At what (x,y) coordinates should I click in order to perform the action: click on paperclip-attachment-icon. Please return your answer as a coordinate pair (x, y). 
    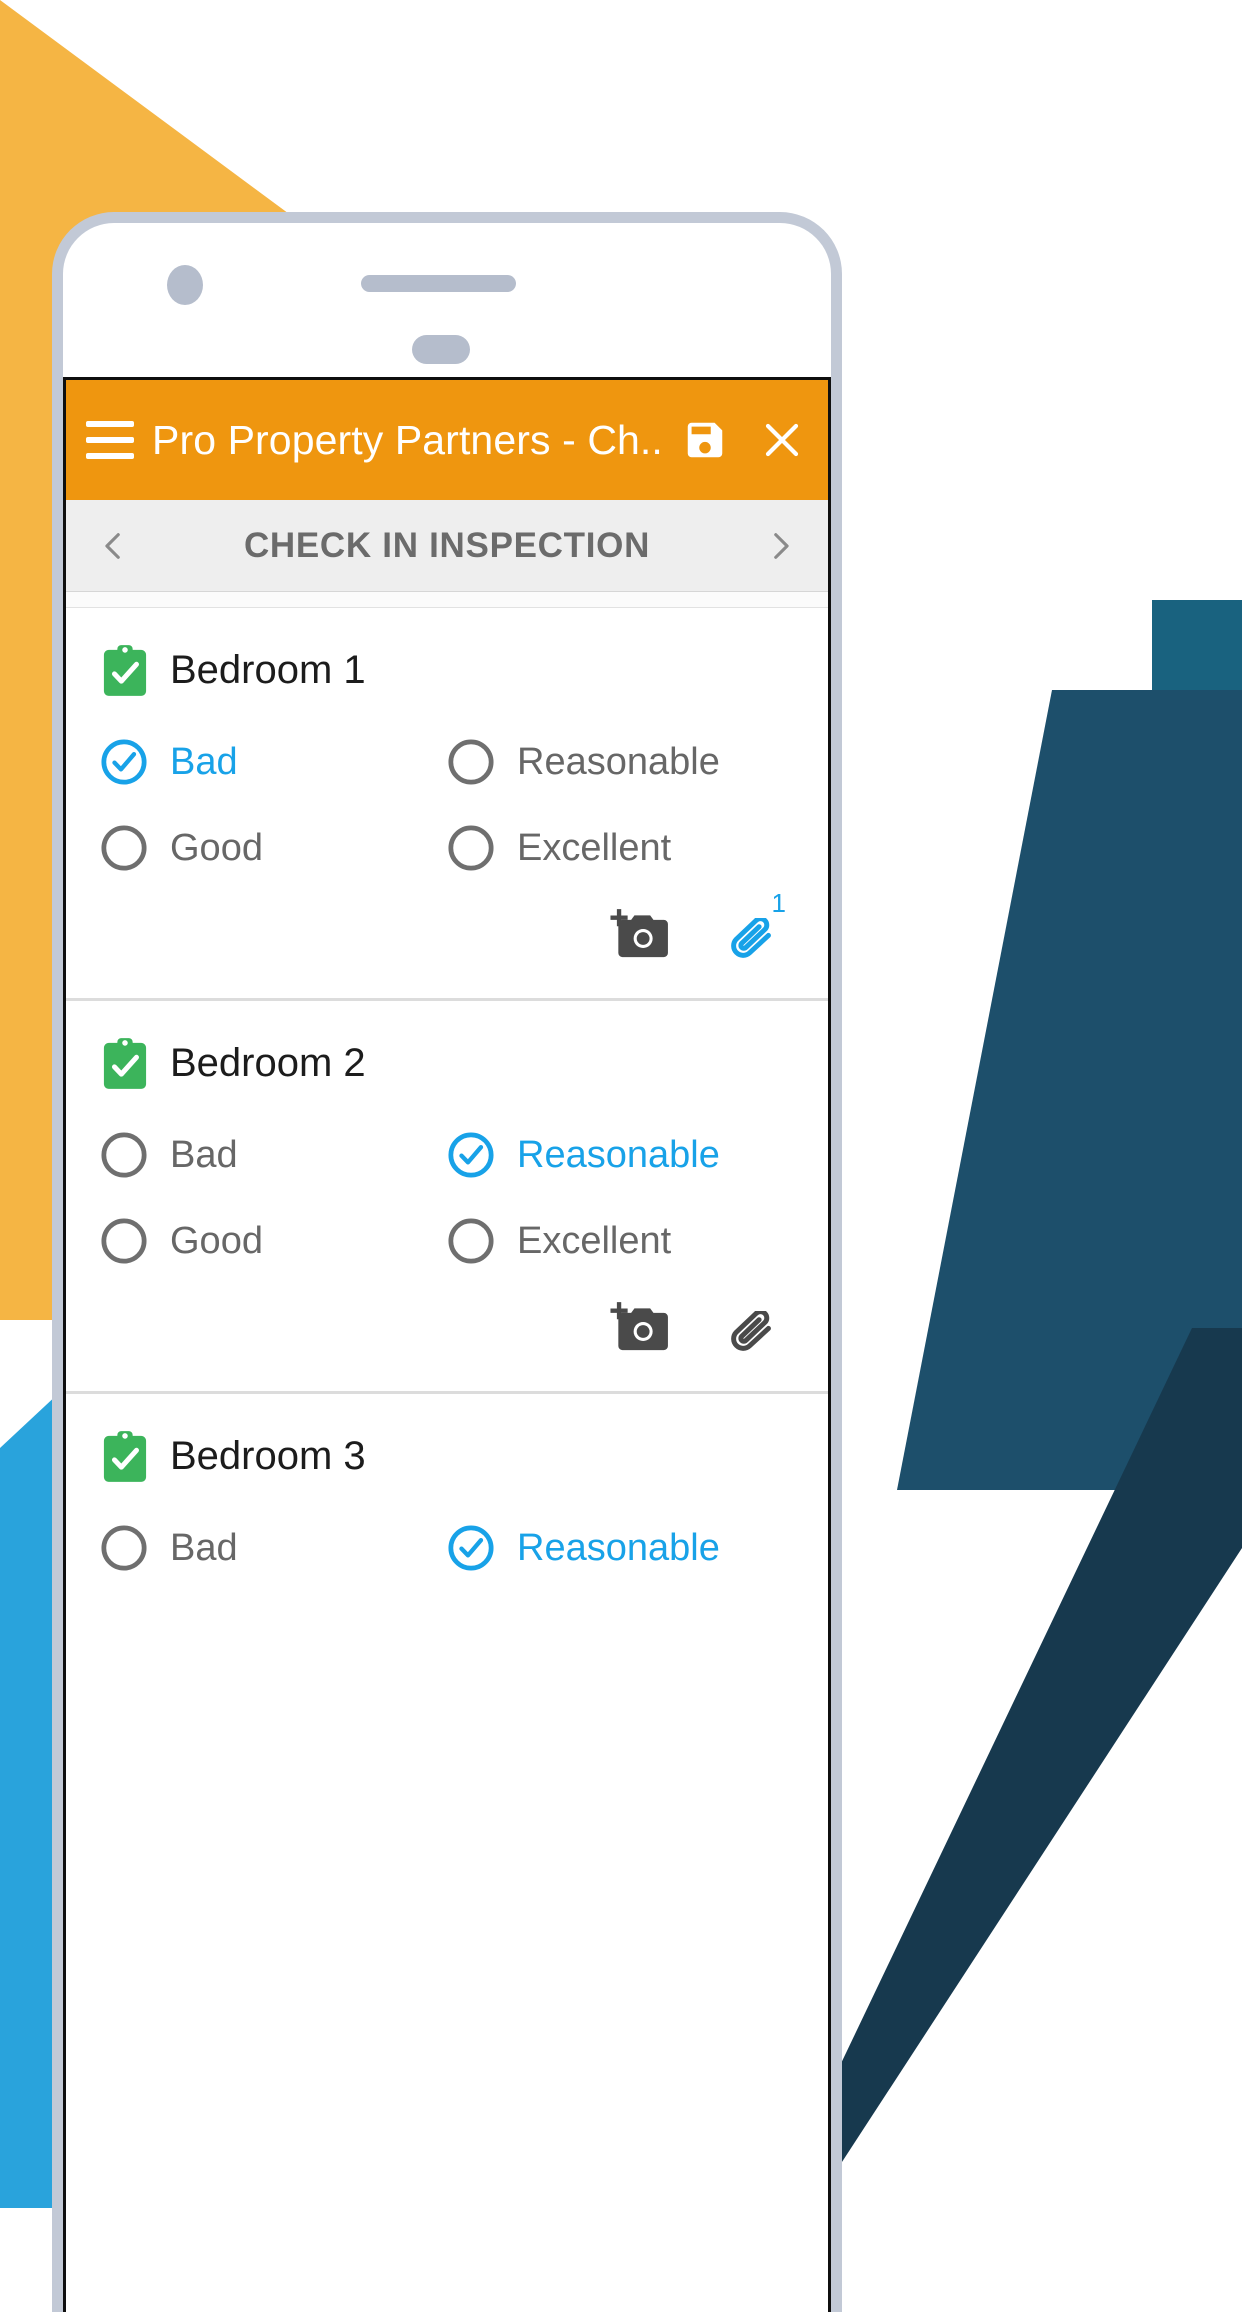
    Looking at the image, I should click on (755, 1334).